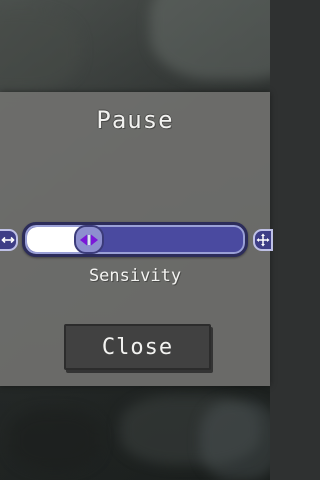 This screenshot has width=320, height=480. I want to click on sensitivity-label: Sensivity, so click(135, 276).